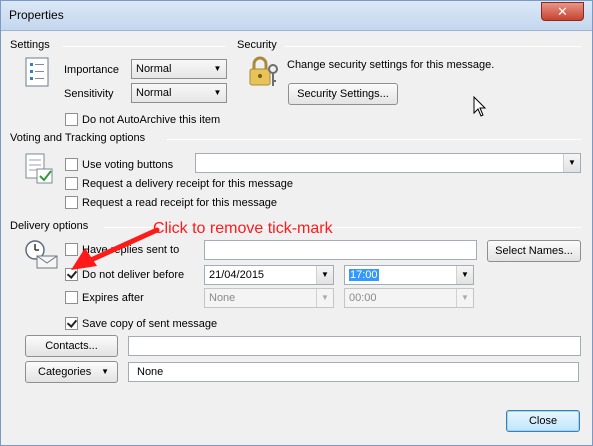 Image resolution: width=593 pixels, height=446 pixels. What do you see at coordinates (115, 248) in the screenshot?
I see `annotation-arrow-icon` at bounding box center [115, 248].